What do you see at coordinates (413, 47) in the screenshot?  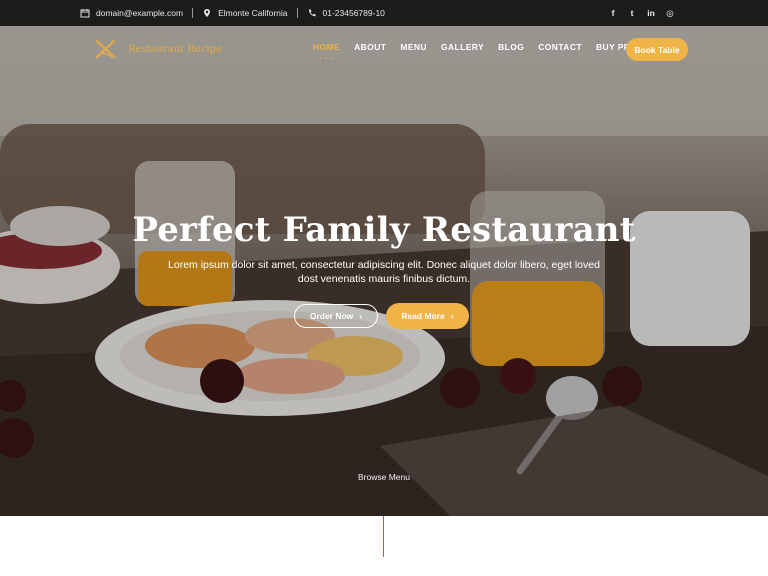 I see `nav-item-menu: MENU` at bounding box center [413, 47].